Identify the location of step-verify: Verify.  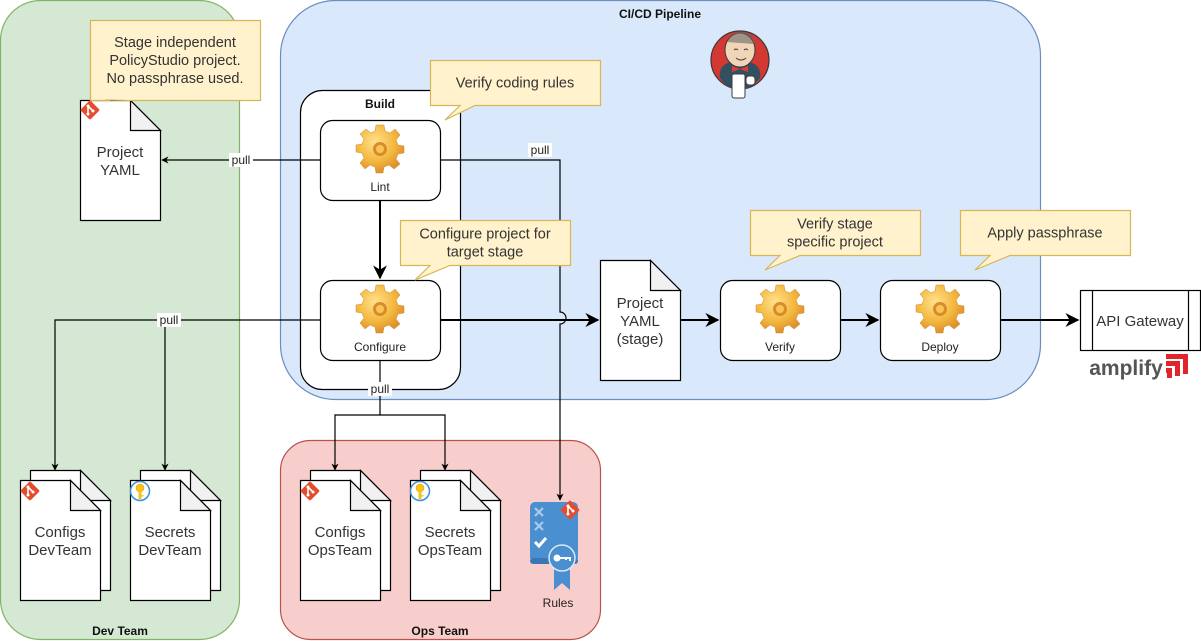
(780, 320).